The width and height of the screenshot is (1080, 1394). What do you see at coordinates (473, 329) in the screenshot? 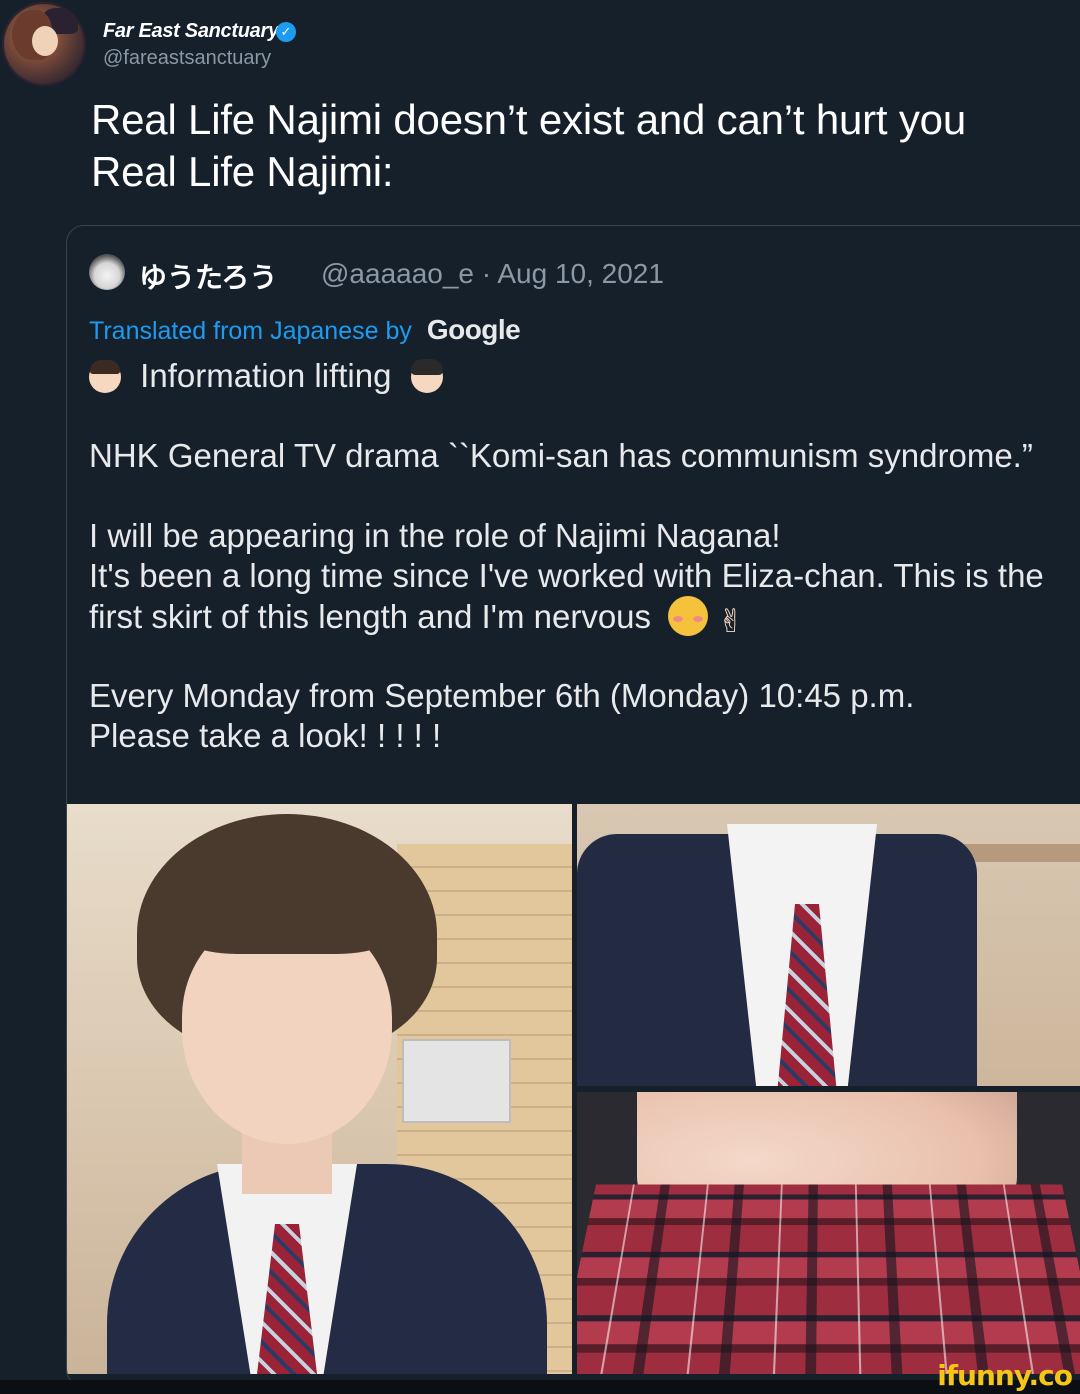
I see `google-logo: Google` at bounding box center [473, 329].